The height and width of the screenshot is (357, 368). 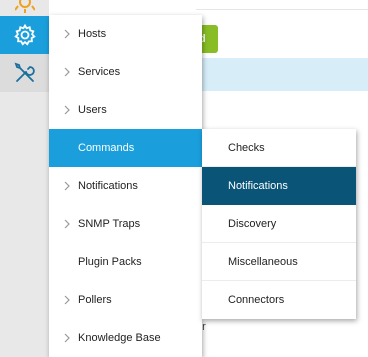 What do you see at coordinates (125, 300) in the screenshot?
I see `menu-item-pollers: Pollers` at bounding box center [125, 300].